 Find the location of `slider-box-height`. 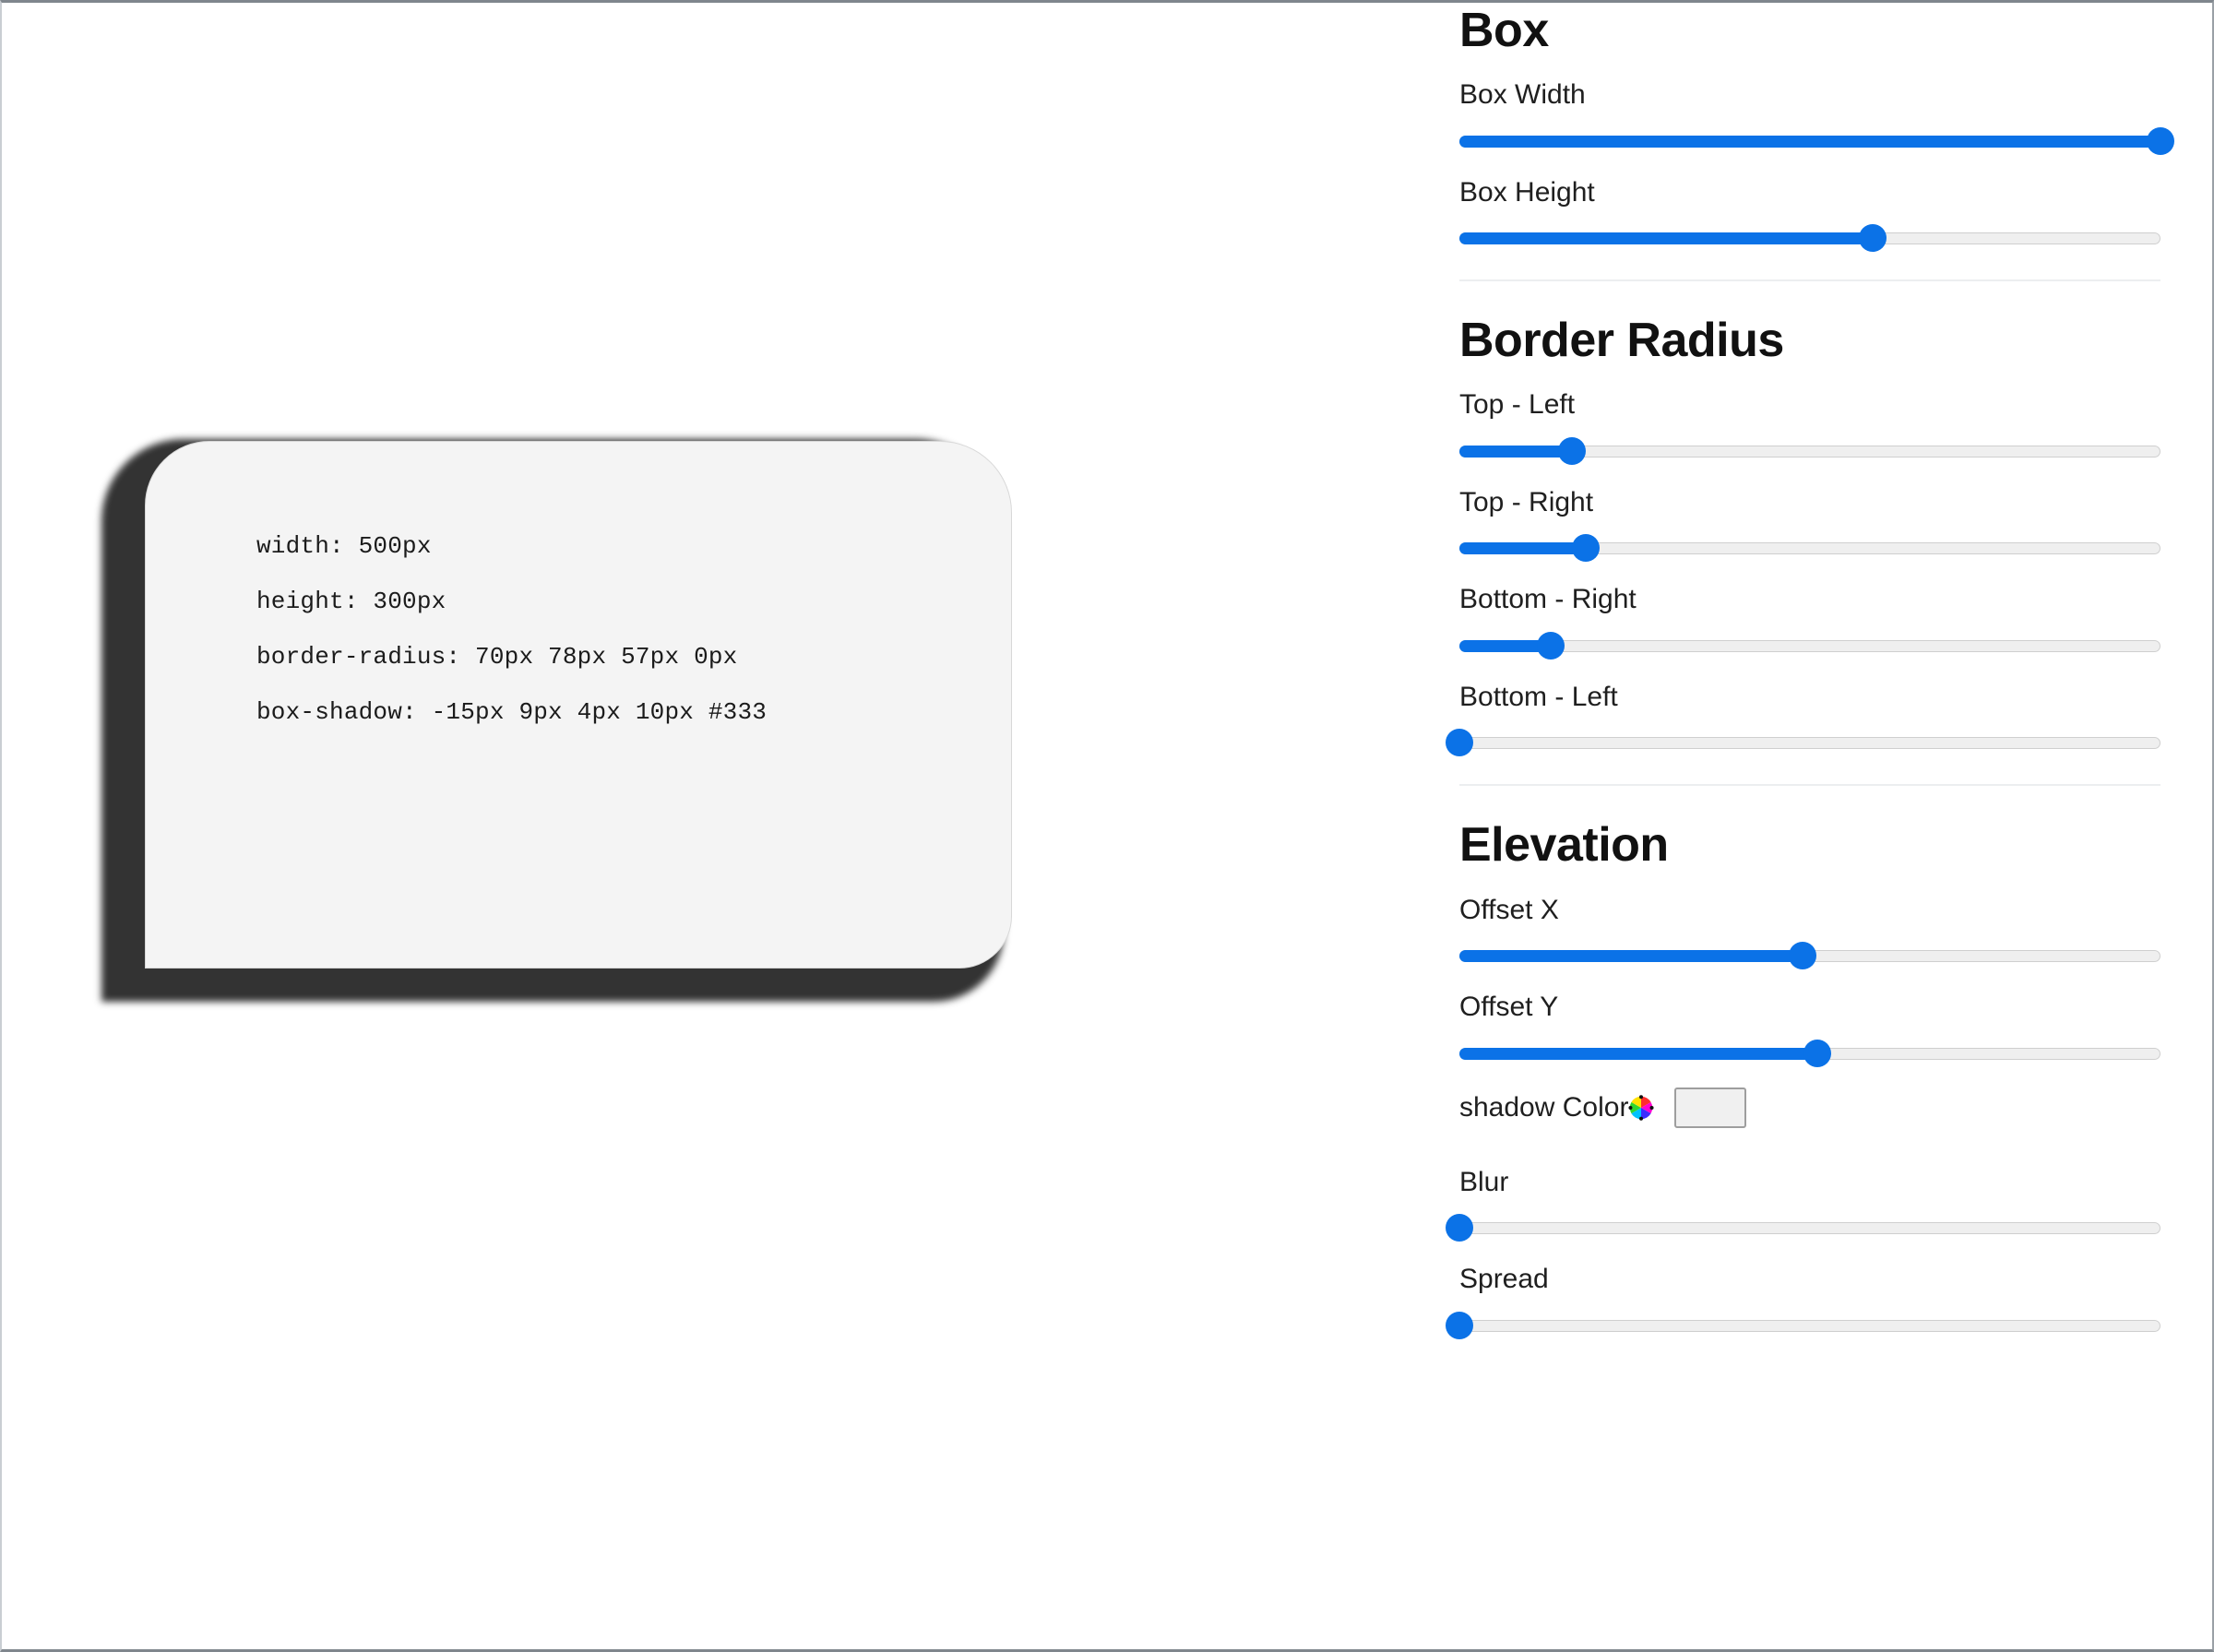

slider-box-height is located at coordinates (1809, 238).